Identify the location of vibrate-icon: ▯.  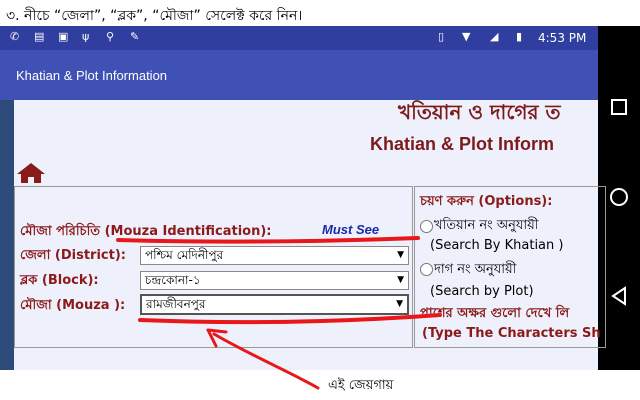
(441, 36).